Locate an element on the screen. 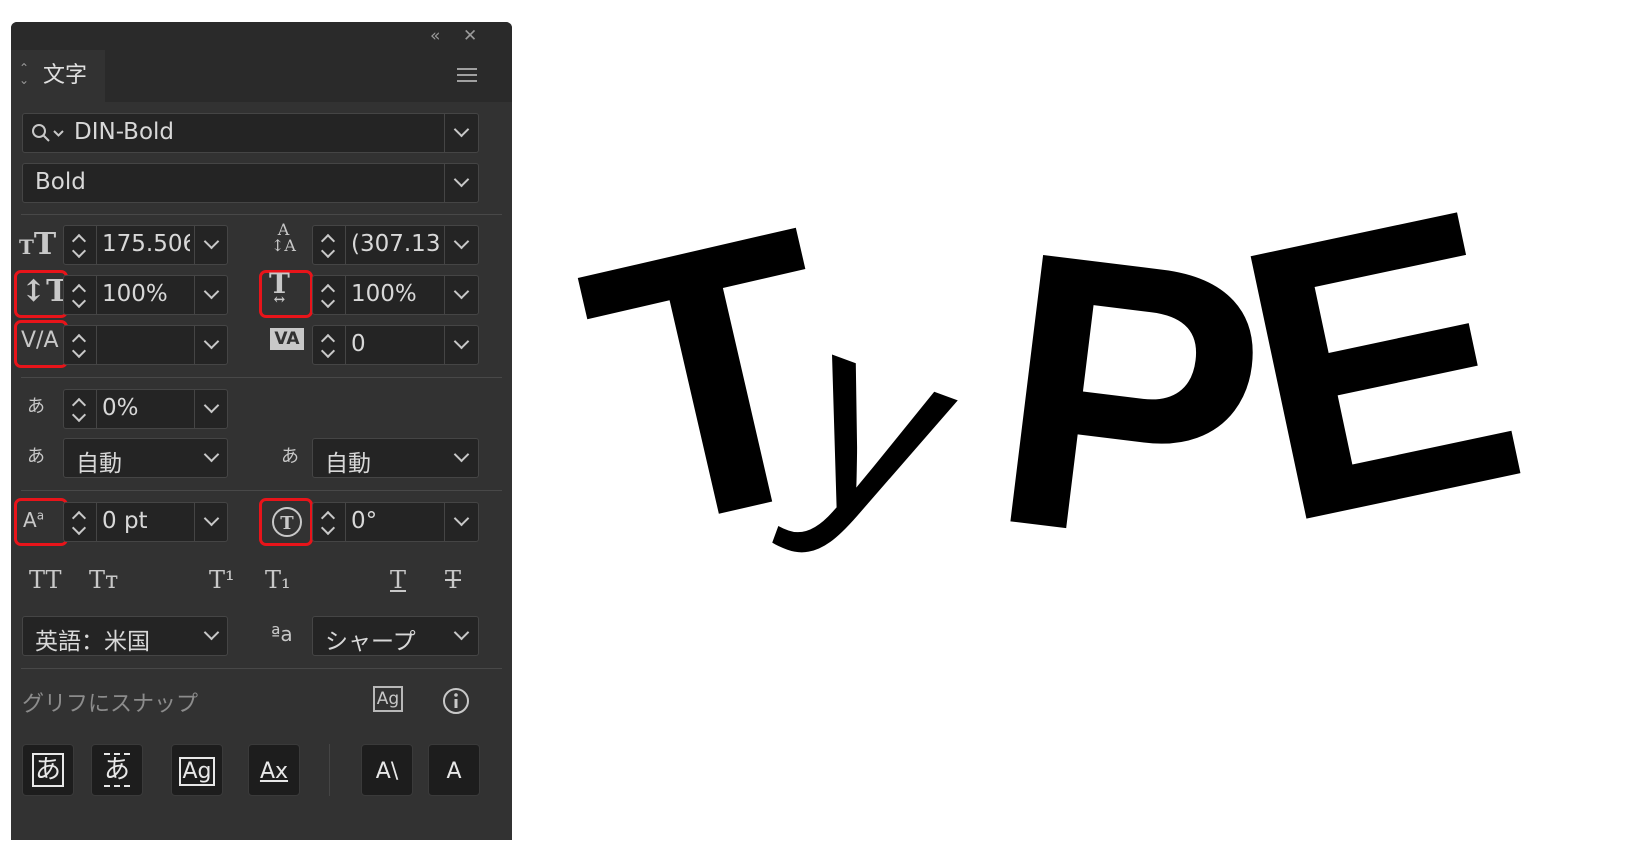 Image resolution: width=1631 pixels, height=845 pixels. vertical-scale-icon: ↕T is located at coordinates (45, 291).